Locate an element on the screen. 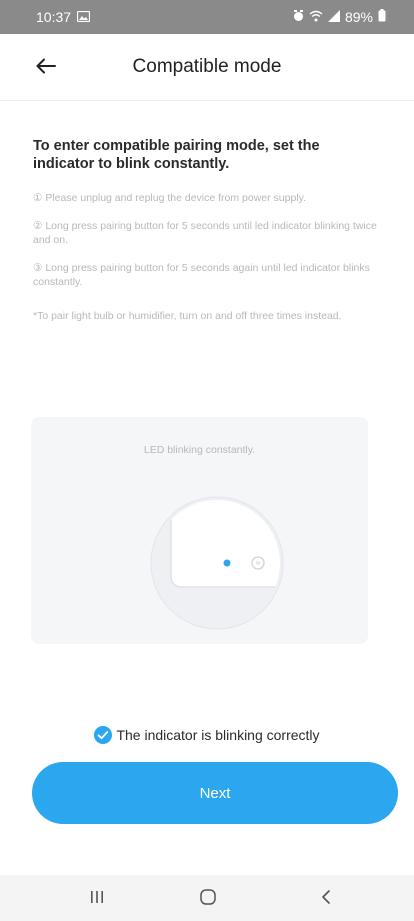 The width and height of the screenshot is (414, 921). next-button: Next is located at coordinates (215, 793).